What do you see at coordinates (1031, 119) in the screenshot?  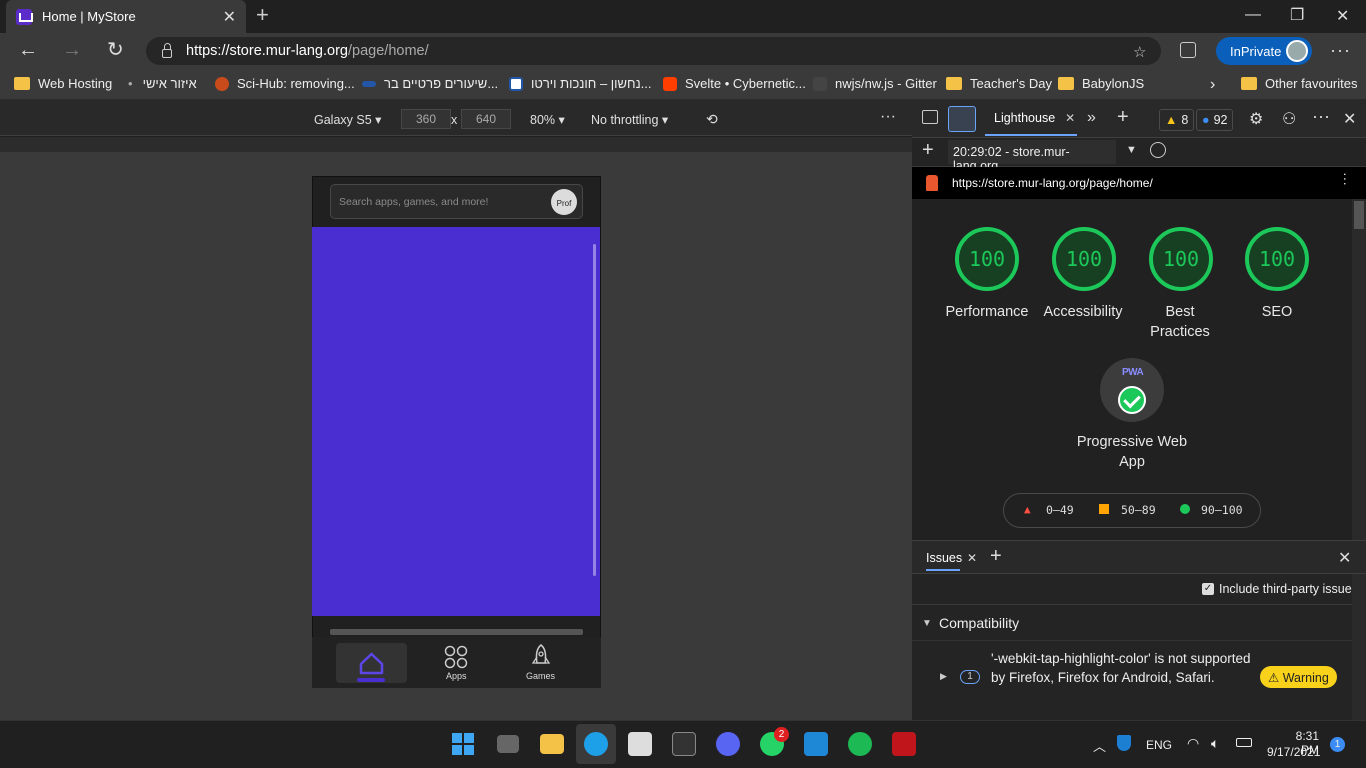 I see `tab-lighthouse: Lighthouse ✕` at bounding box center [1031, 119].